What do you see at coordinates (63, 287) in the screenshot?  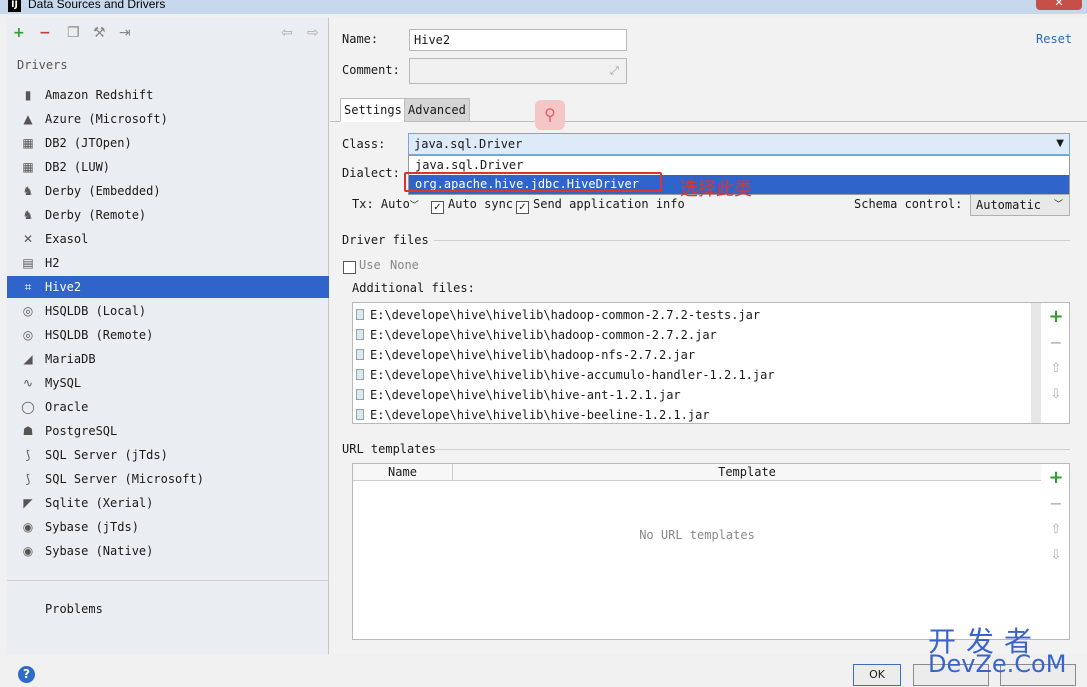 I see `driver-label: Hive2` at bounding box center [63, 287].